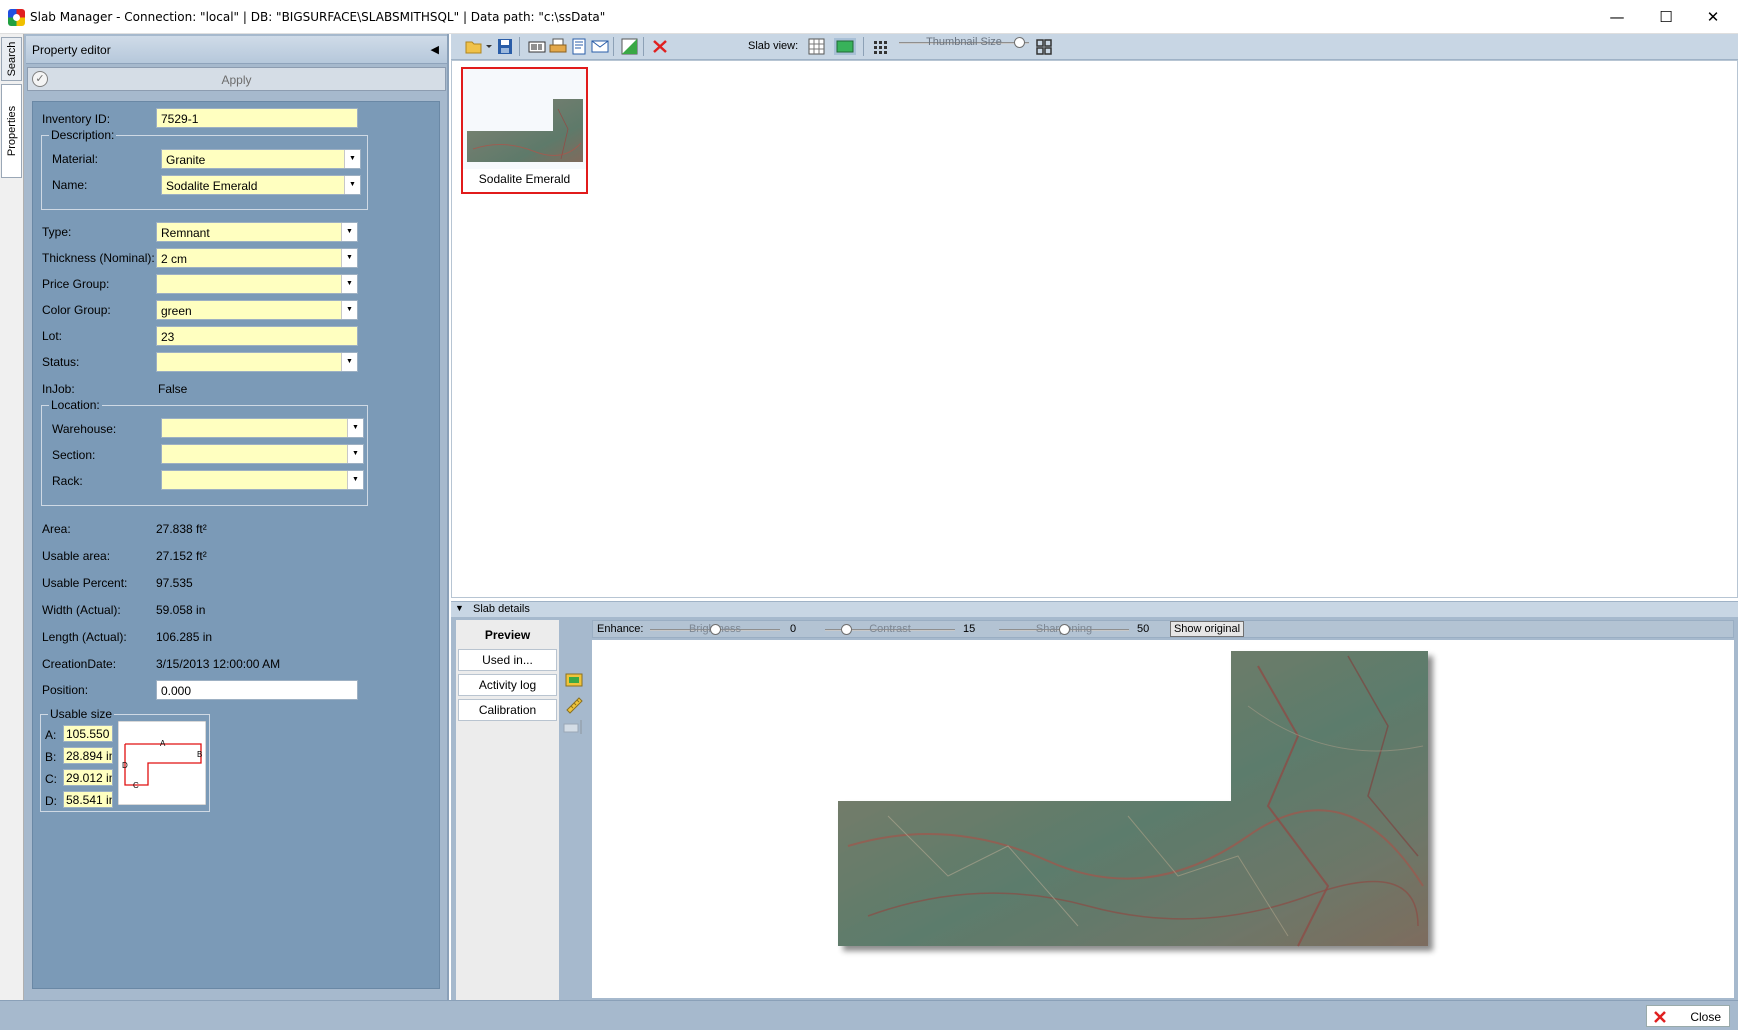 The image size is (1738, 1030). I want to click on brightness-slider: Brightness, so click(715, 630).